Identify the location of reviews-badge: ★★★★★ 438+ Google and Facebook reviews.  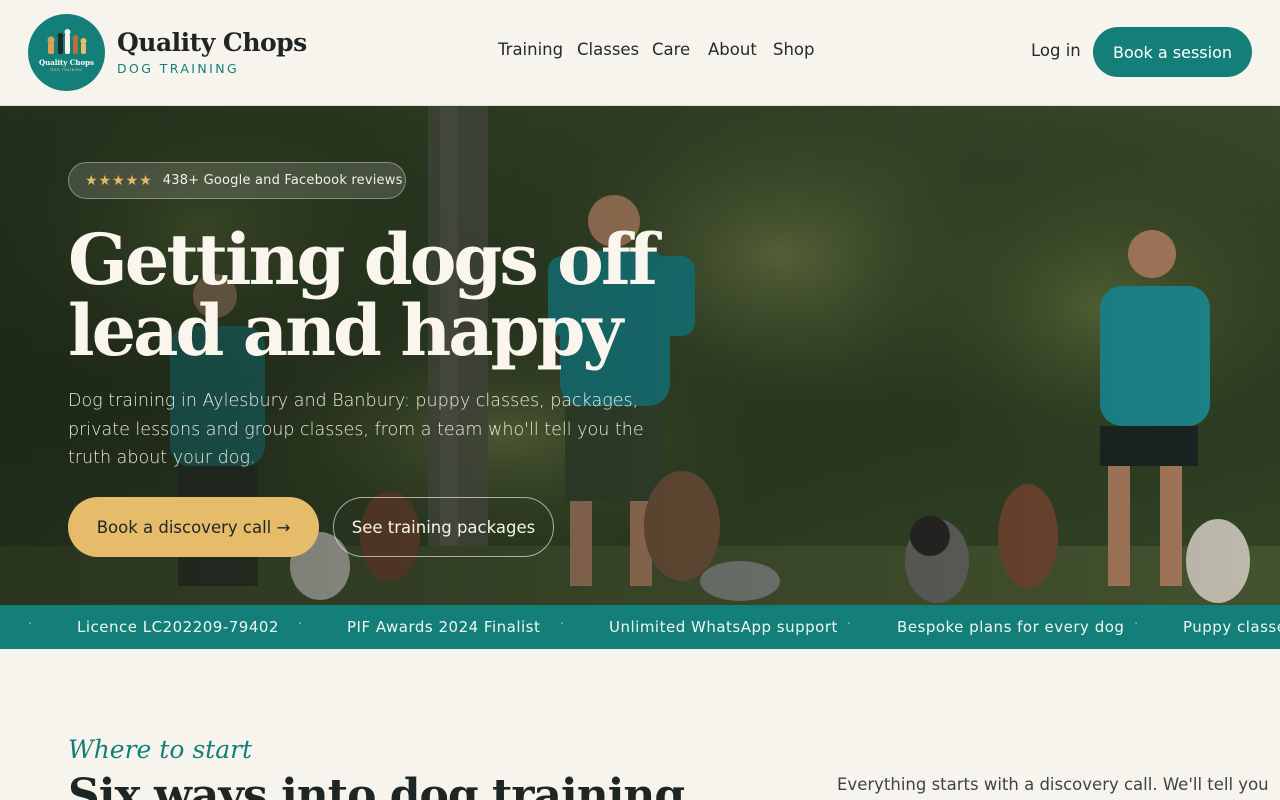
(237, 180).